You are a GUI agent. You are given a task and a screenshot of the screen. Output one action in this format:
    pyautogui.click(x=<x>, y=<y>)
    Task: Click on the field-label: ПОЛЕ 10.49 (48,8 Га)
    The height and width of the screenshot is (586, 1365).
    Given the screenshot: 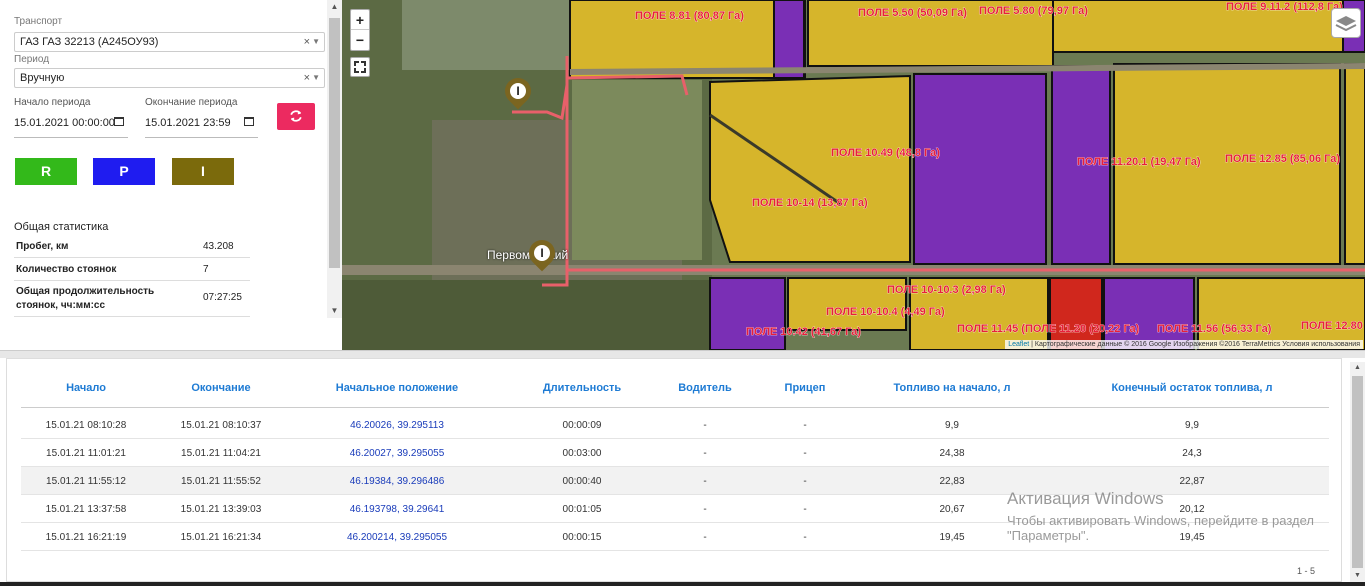 What is the action you would take?
    pyautogui.click(x=885, y=153)
    